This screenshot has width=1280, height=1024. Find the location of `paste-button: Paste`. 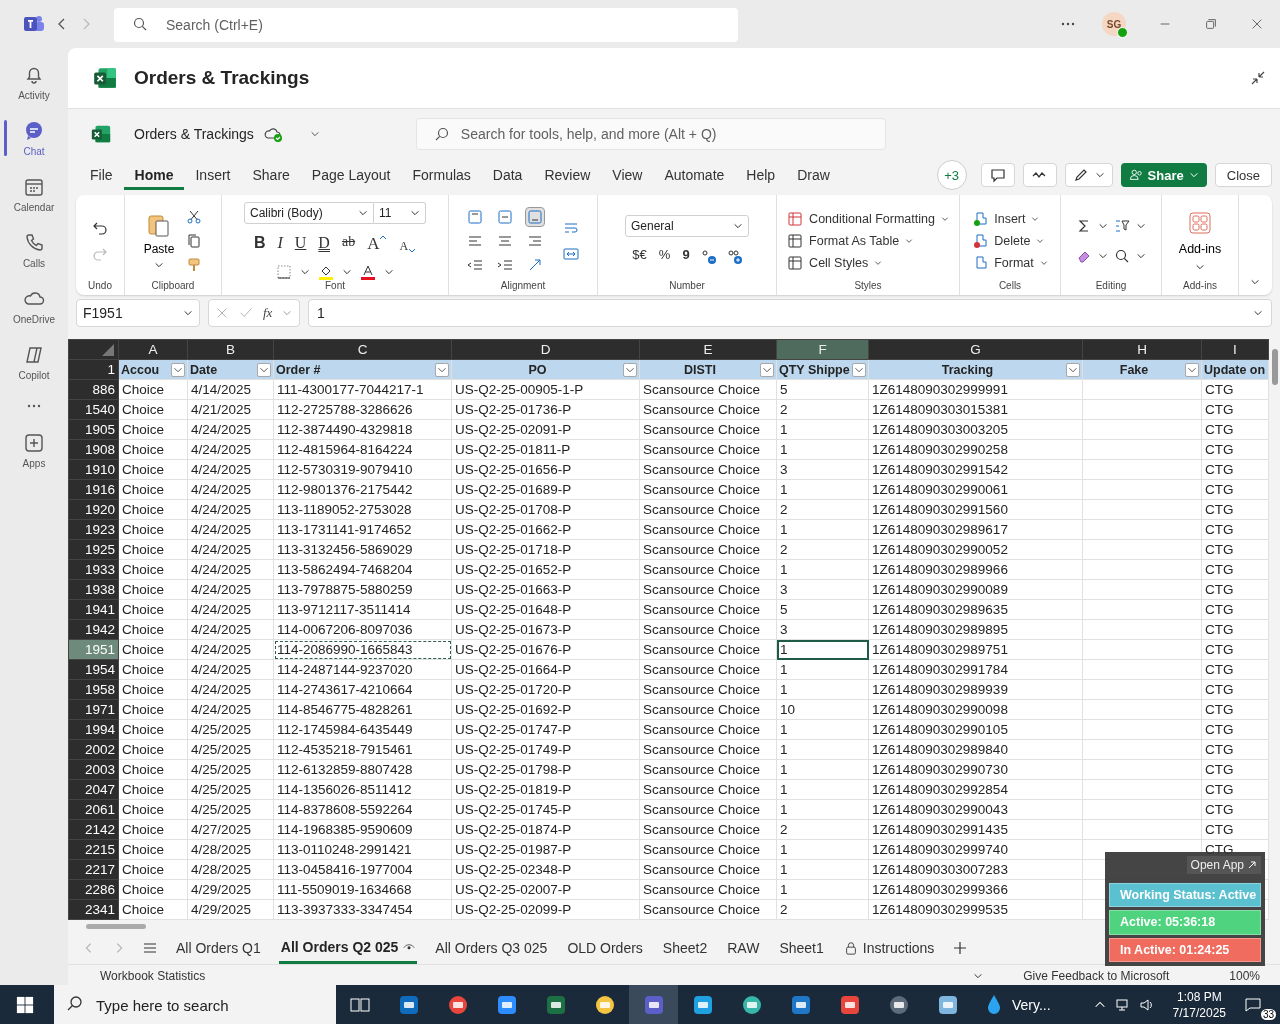

paste-button: Paste is located at coordinates (159, 240).